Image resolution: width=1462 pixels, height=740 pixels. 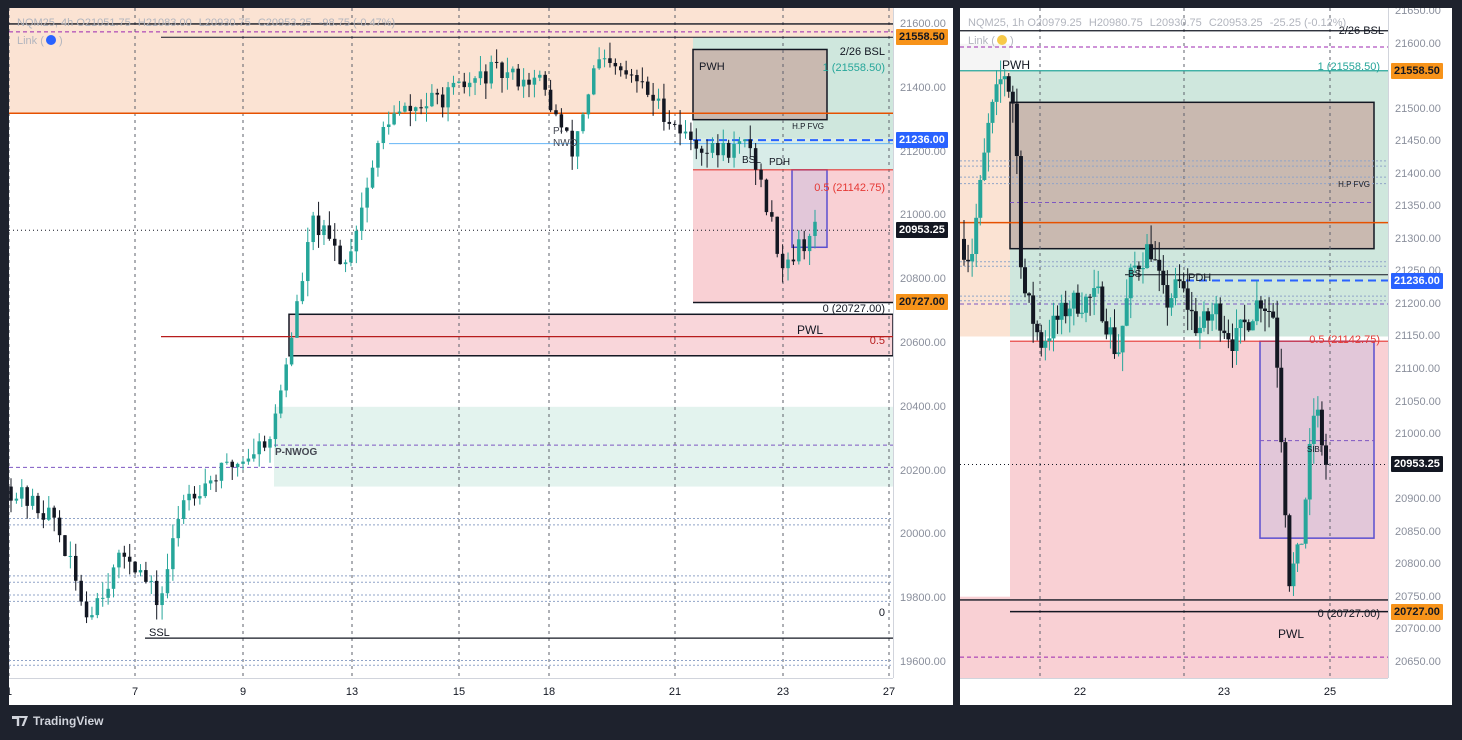 What do you see at coordinates (1308, 23) in the screenshot?
I see `change-value: -25.25 (-0.12%)` at bounding box center [1308, 23].